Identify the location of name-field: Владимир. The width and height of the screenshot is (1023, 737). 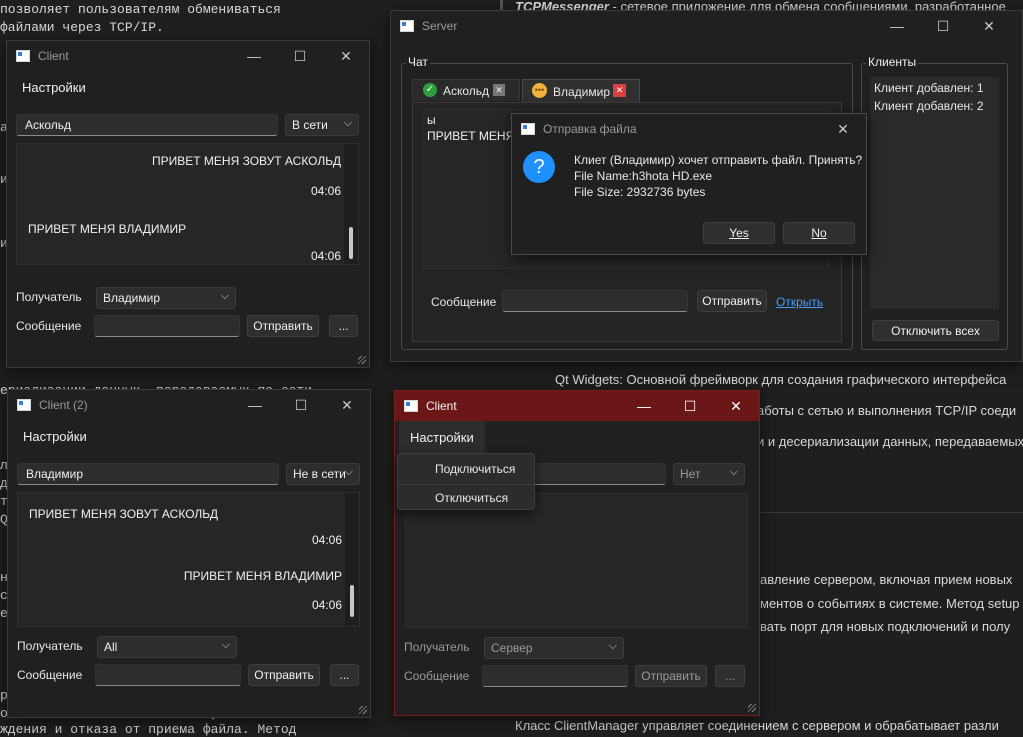
(148, 474).